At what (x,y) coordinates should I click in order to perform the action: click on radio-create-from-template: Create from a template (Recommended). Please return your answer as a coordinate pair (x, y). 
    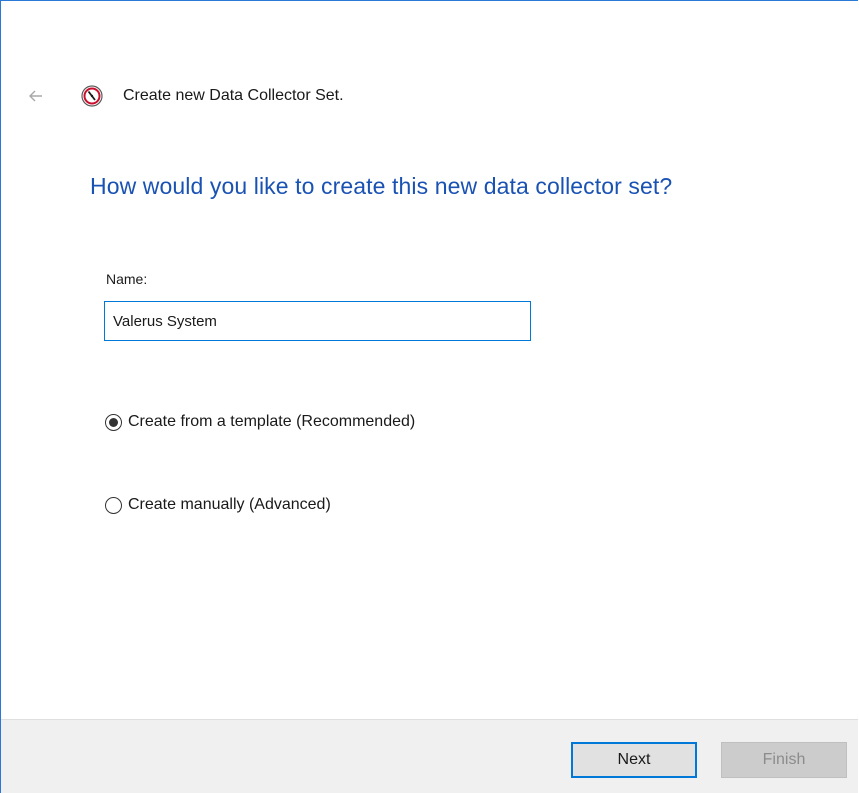
    Looking at the image, I should click on (260, 422).